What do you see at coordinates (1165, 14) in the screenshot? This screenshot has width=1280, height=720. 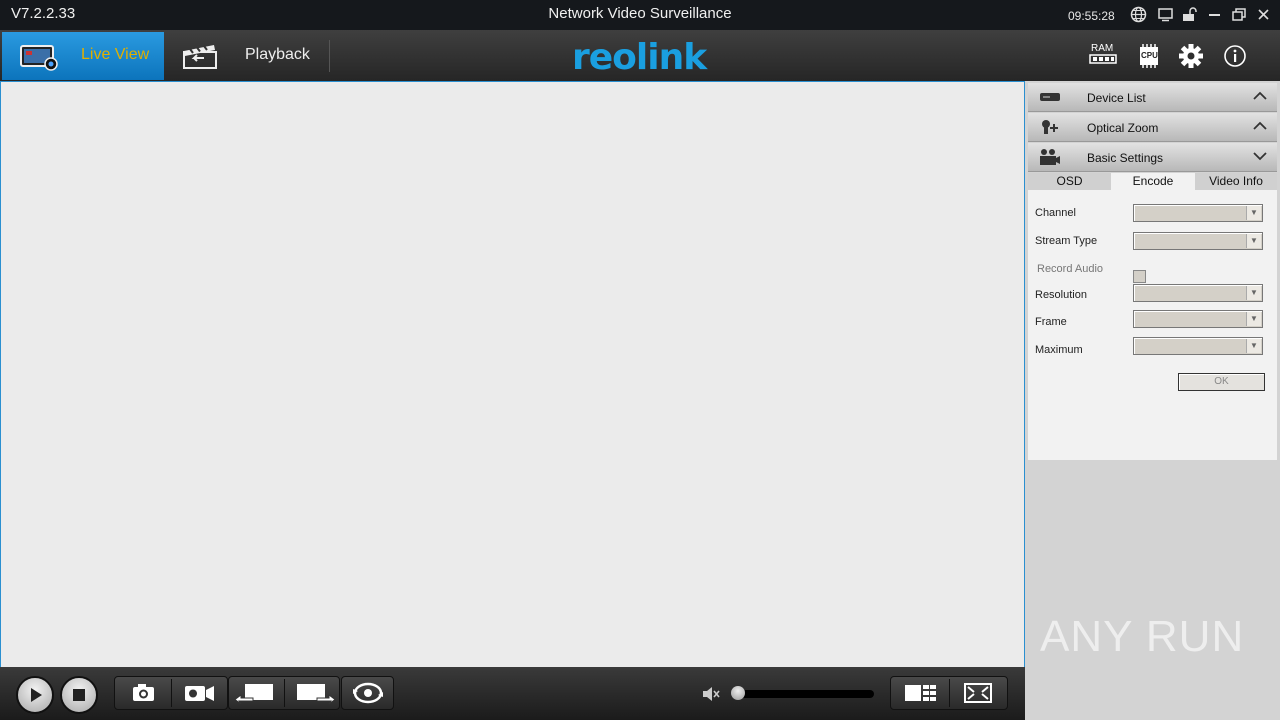 I see `monitor-icon` at bounding box center [1165, 14].